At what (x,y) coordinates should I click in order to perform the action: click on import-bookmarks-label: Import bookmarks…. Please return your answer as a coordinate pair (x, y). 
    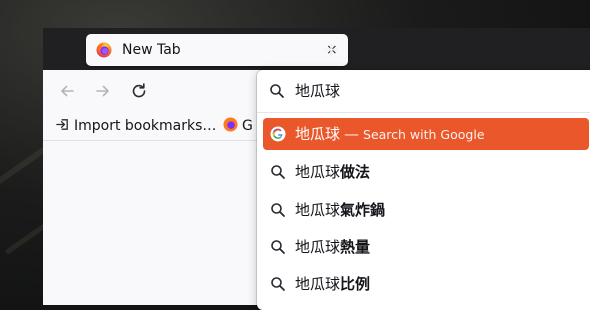
    Looking at the image, I should click on (145, 126).